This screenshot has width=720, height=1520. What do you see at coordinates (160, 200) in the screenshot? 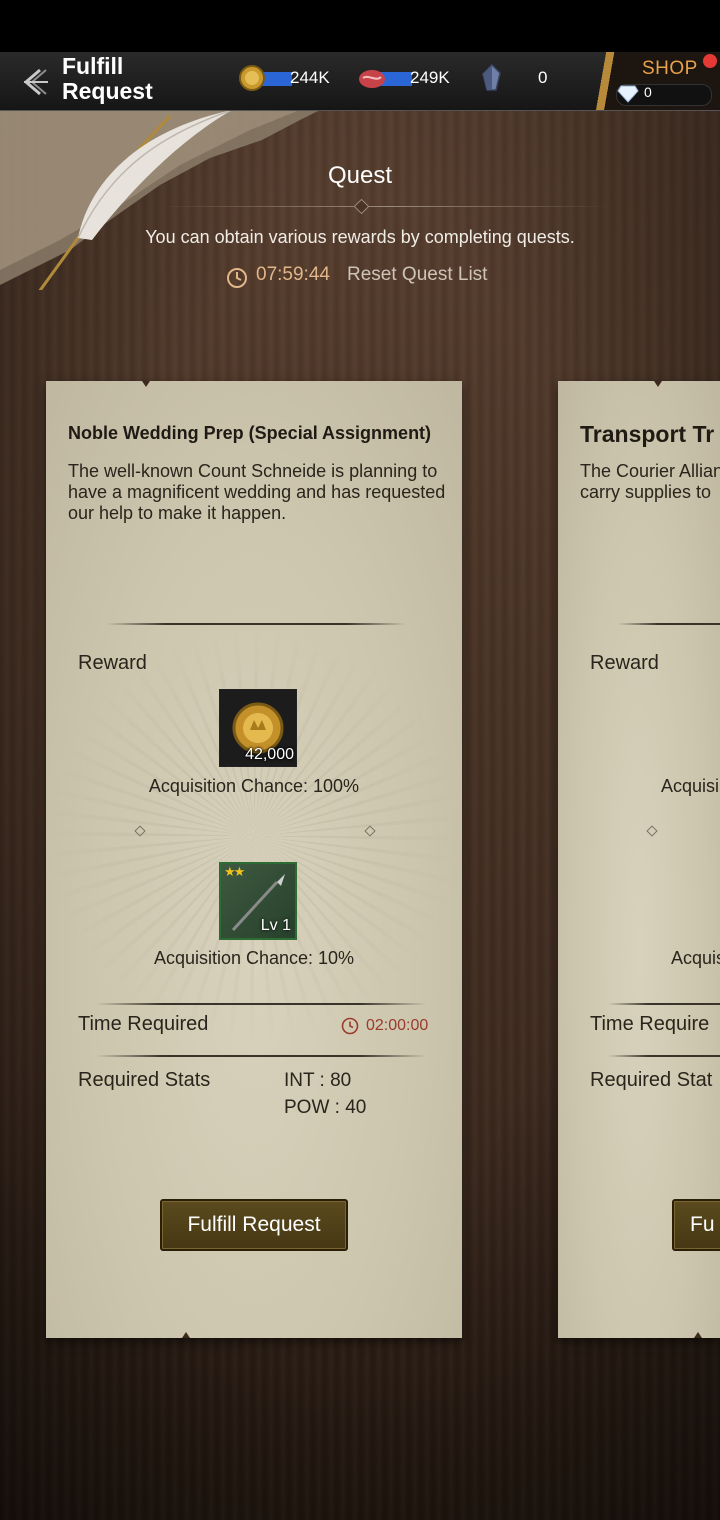
I see `quill-decoration` at bounding box center [160, 200].